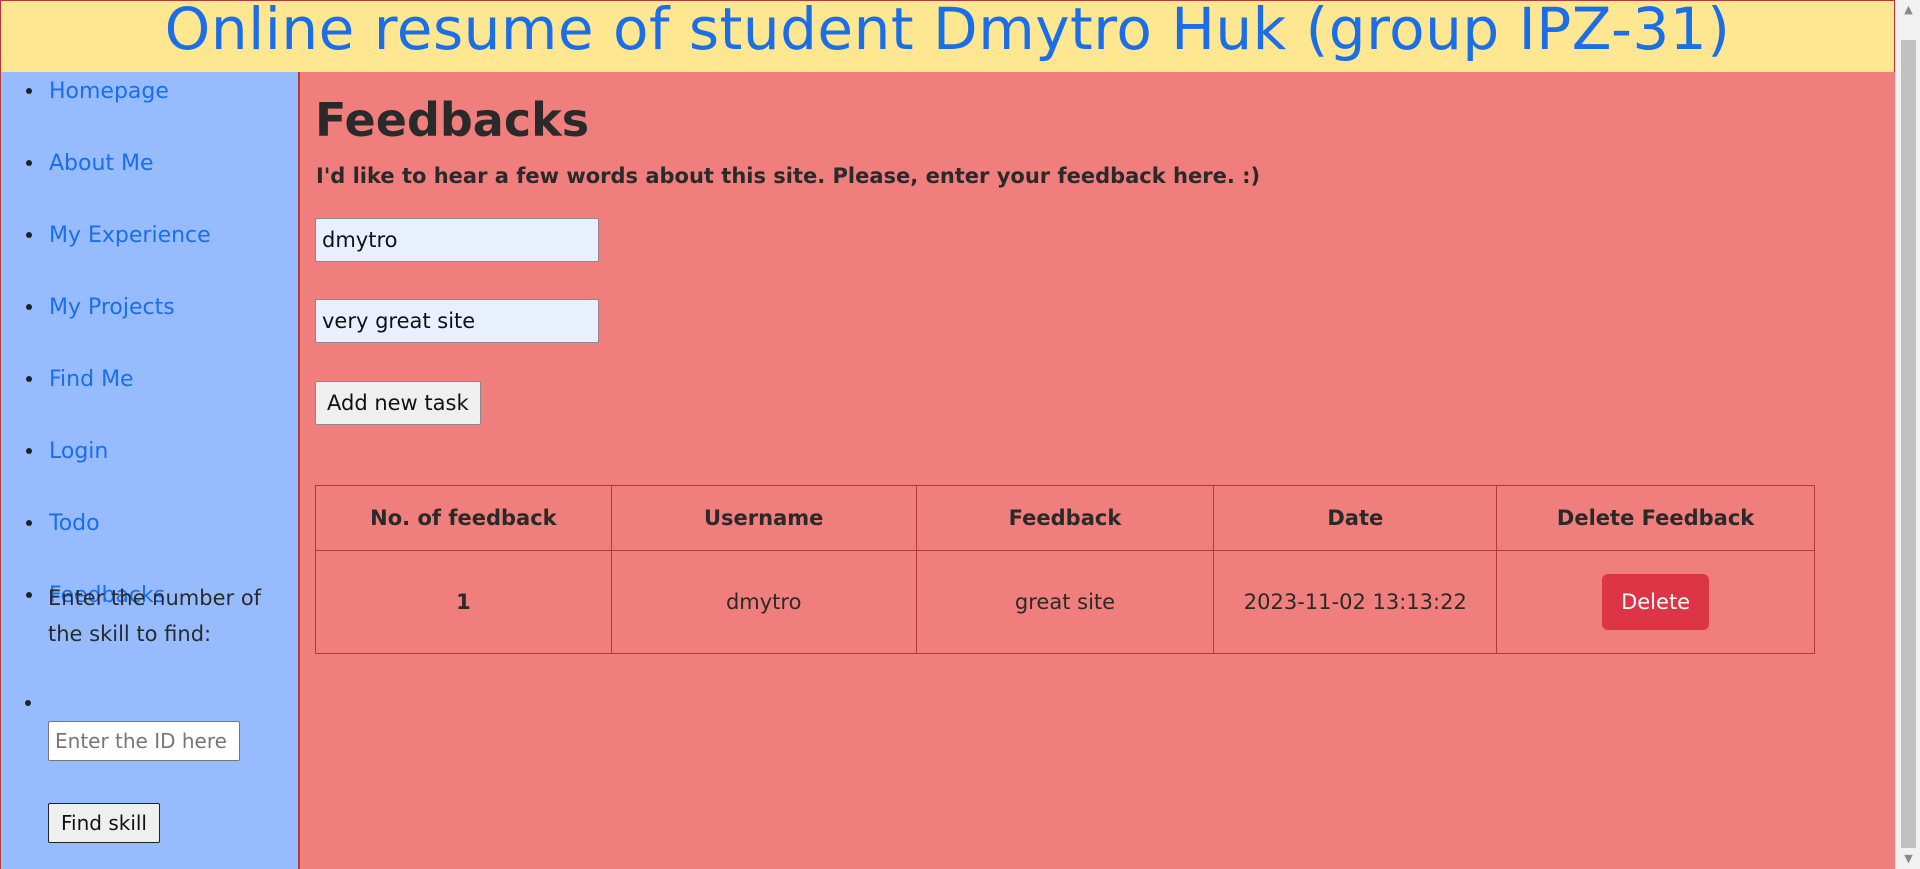 This screenshot has height=869, width=1920. Describe the element at coordinates (130, 235) in the screenshot. I see `nav-link-my-experience: My Experience` at that location.